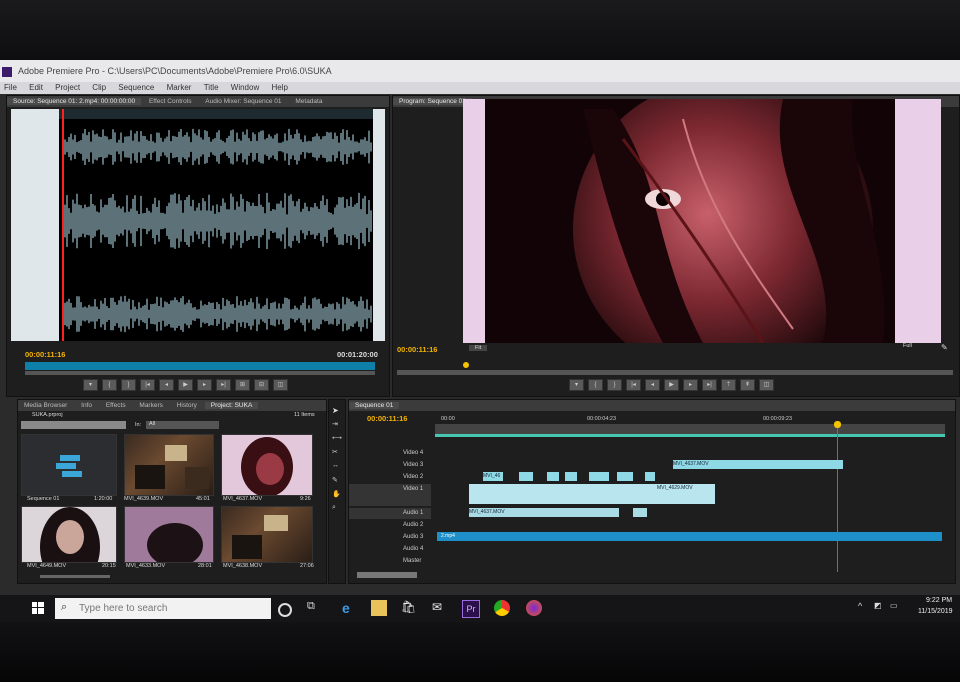 This screenshot has width=960, height=682. What do you see at coordinates (690, 429) in the screenshot?
I see `time-ruler` at bounding box center [690, 429].